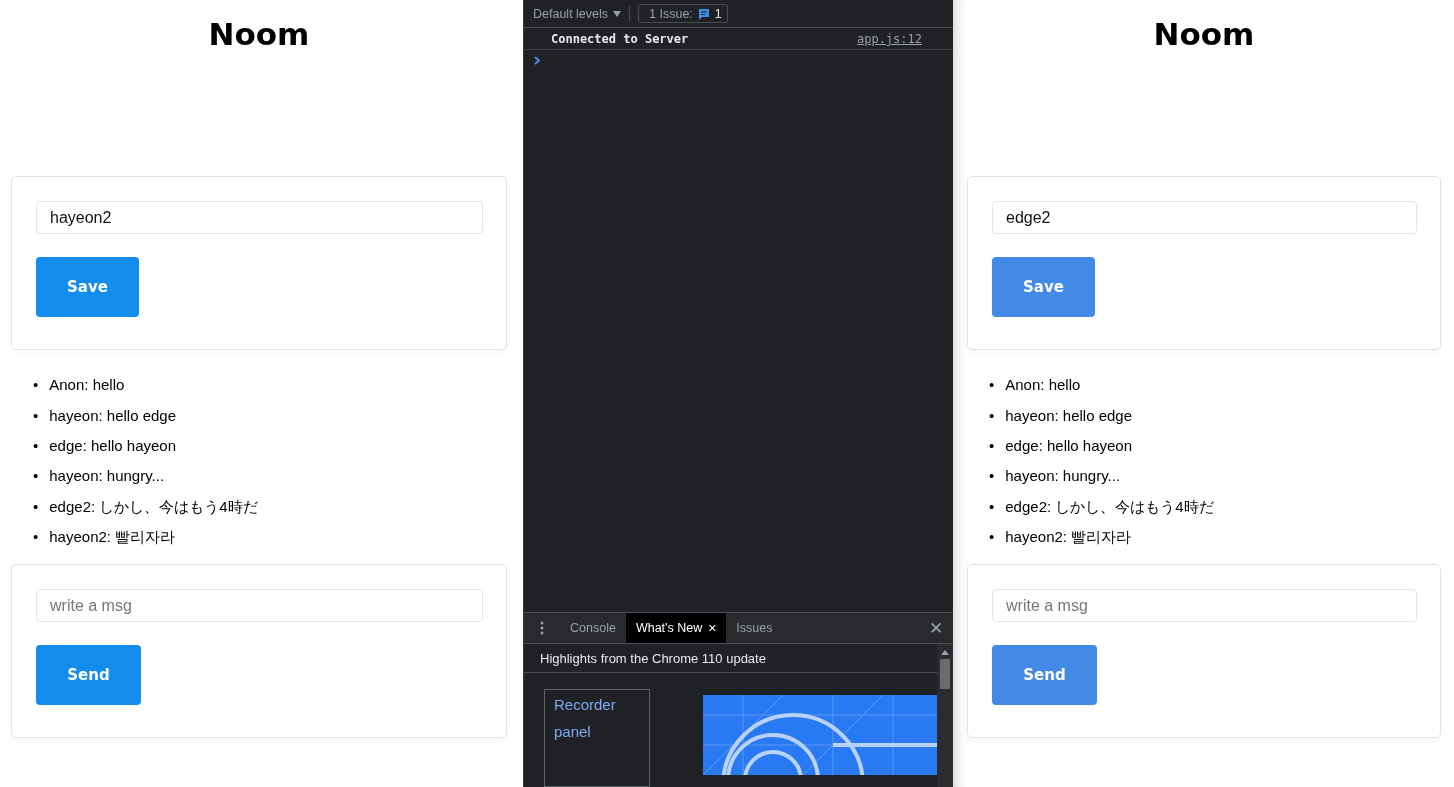  What do you see at coordinates (945, 674) in the screenshot?
I see `scrollbar-thumb` at bounding box center [945, 674].